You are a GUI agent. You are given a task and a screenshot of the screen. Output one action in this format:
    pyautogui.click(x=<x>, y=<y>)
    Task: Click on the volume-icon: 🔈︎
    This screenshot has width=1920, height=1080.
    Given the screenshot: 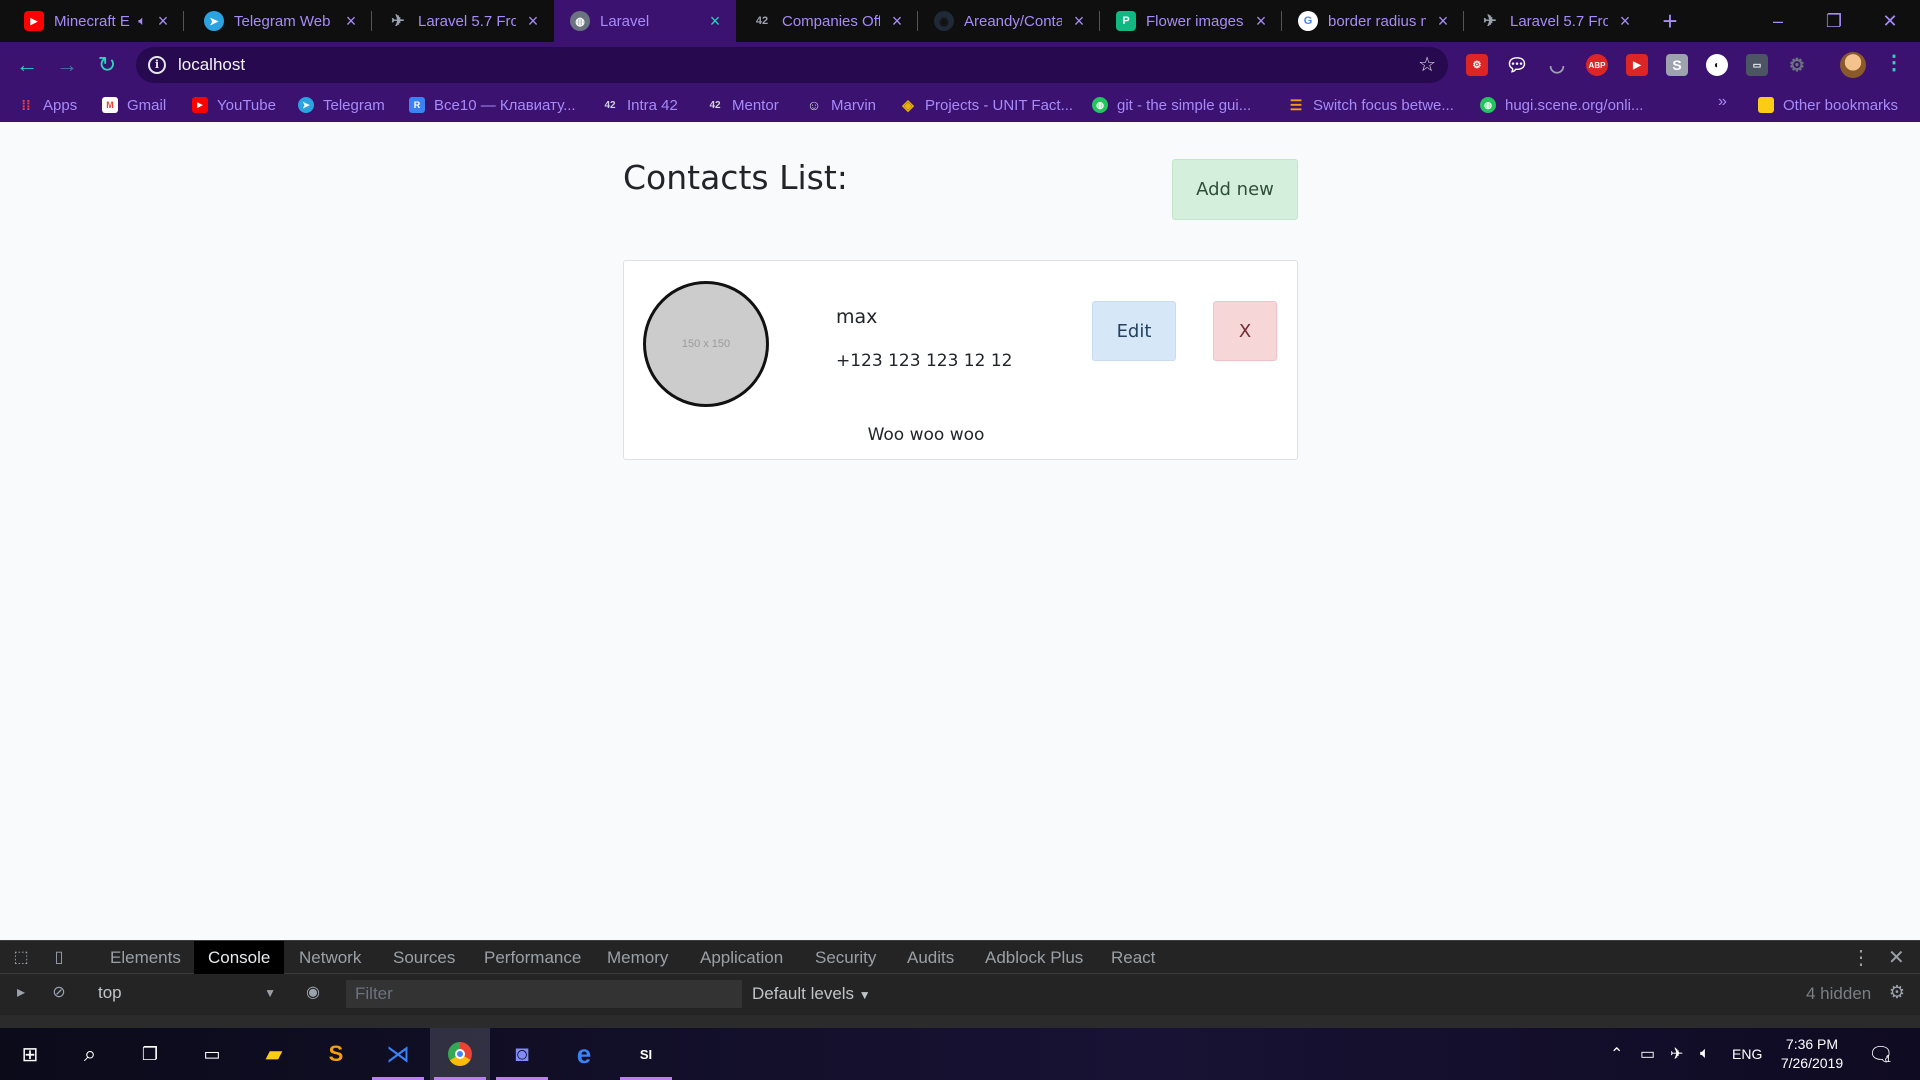 What is the action you would take?
    pyautogui.click(x=1705, y=1054)
    